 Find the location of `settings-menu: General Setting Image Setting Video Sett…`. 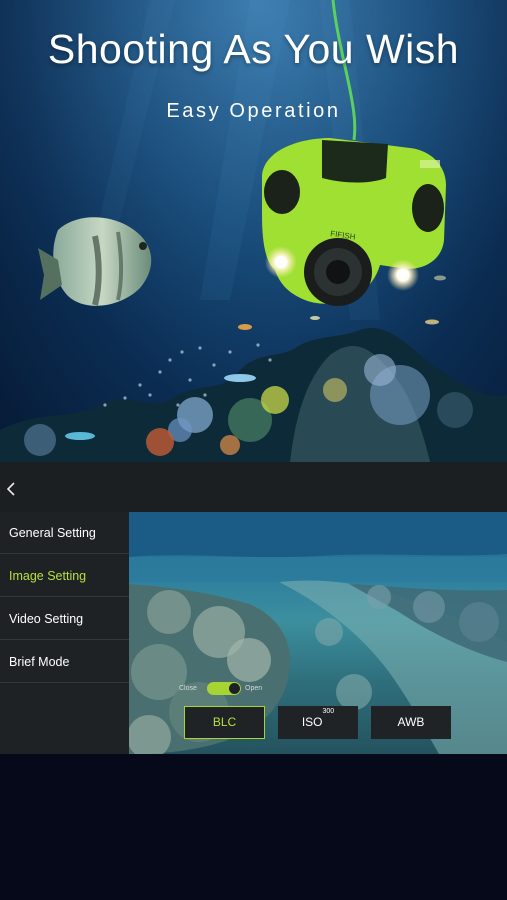

settings-menu: General Setting Image Setting Video Sett… is located at coordinates (64, 633).